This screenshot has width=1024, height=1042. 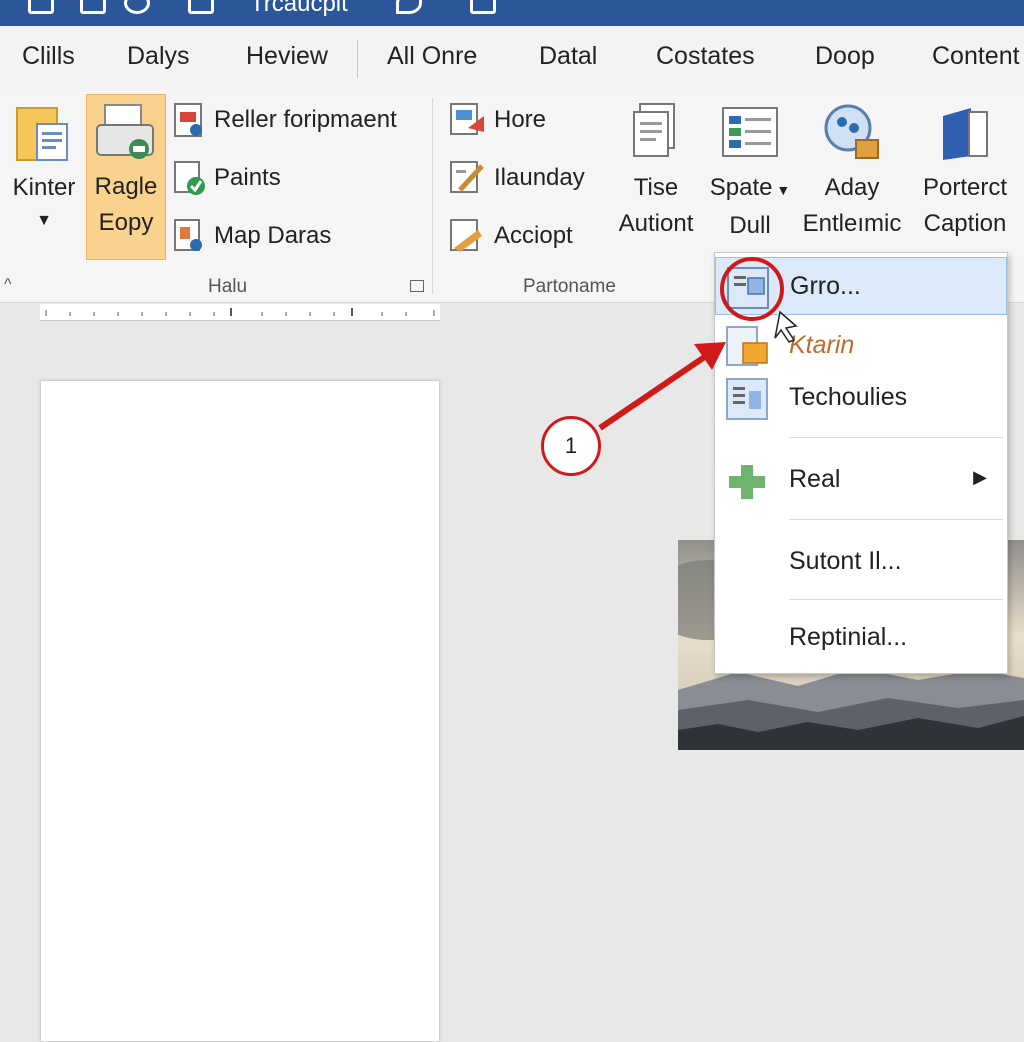 What do you see at coordinates (188, 120) in the screenshot?
I see `document-chart-icon` at bounding box center [188, 120].